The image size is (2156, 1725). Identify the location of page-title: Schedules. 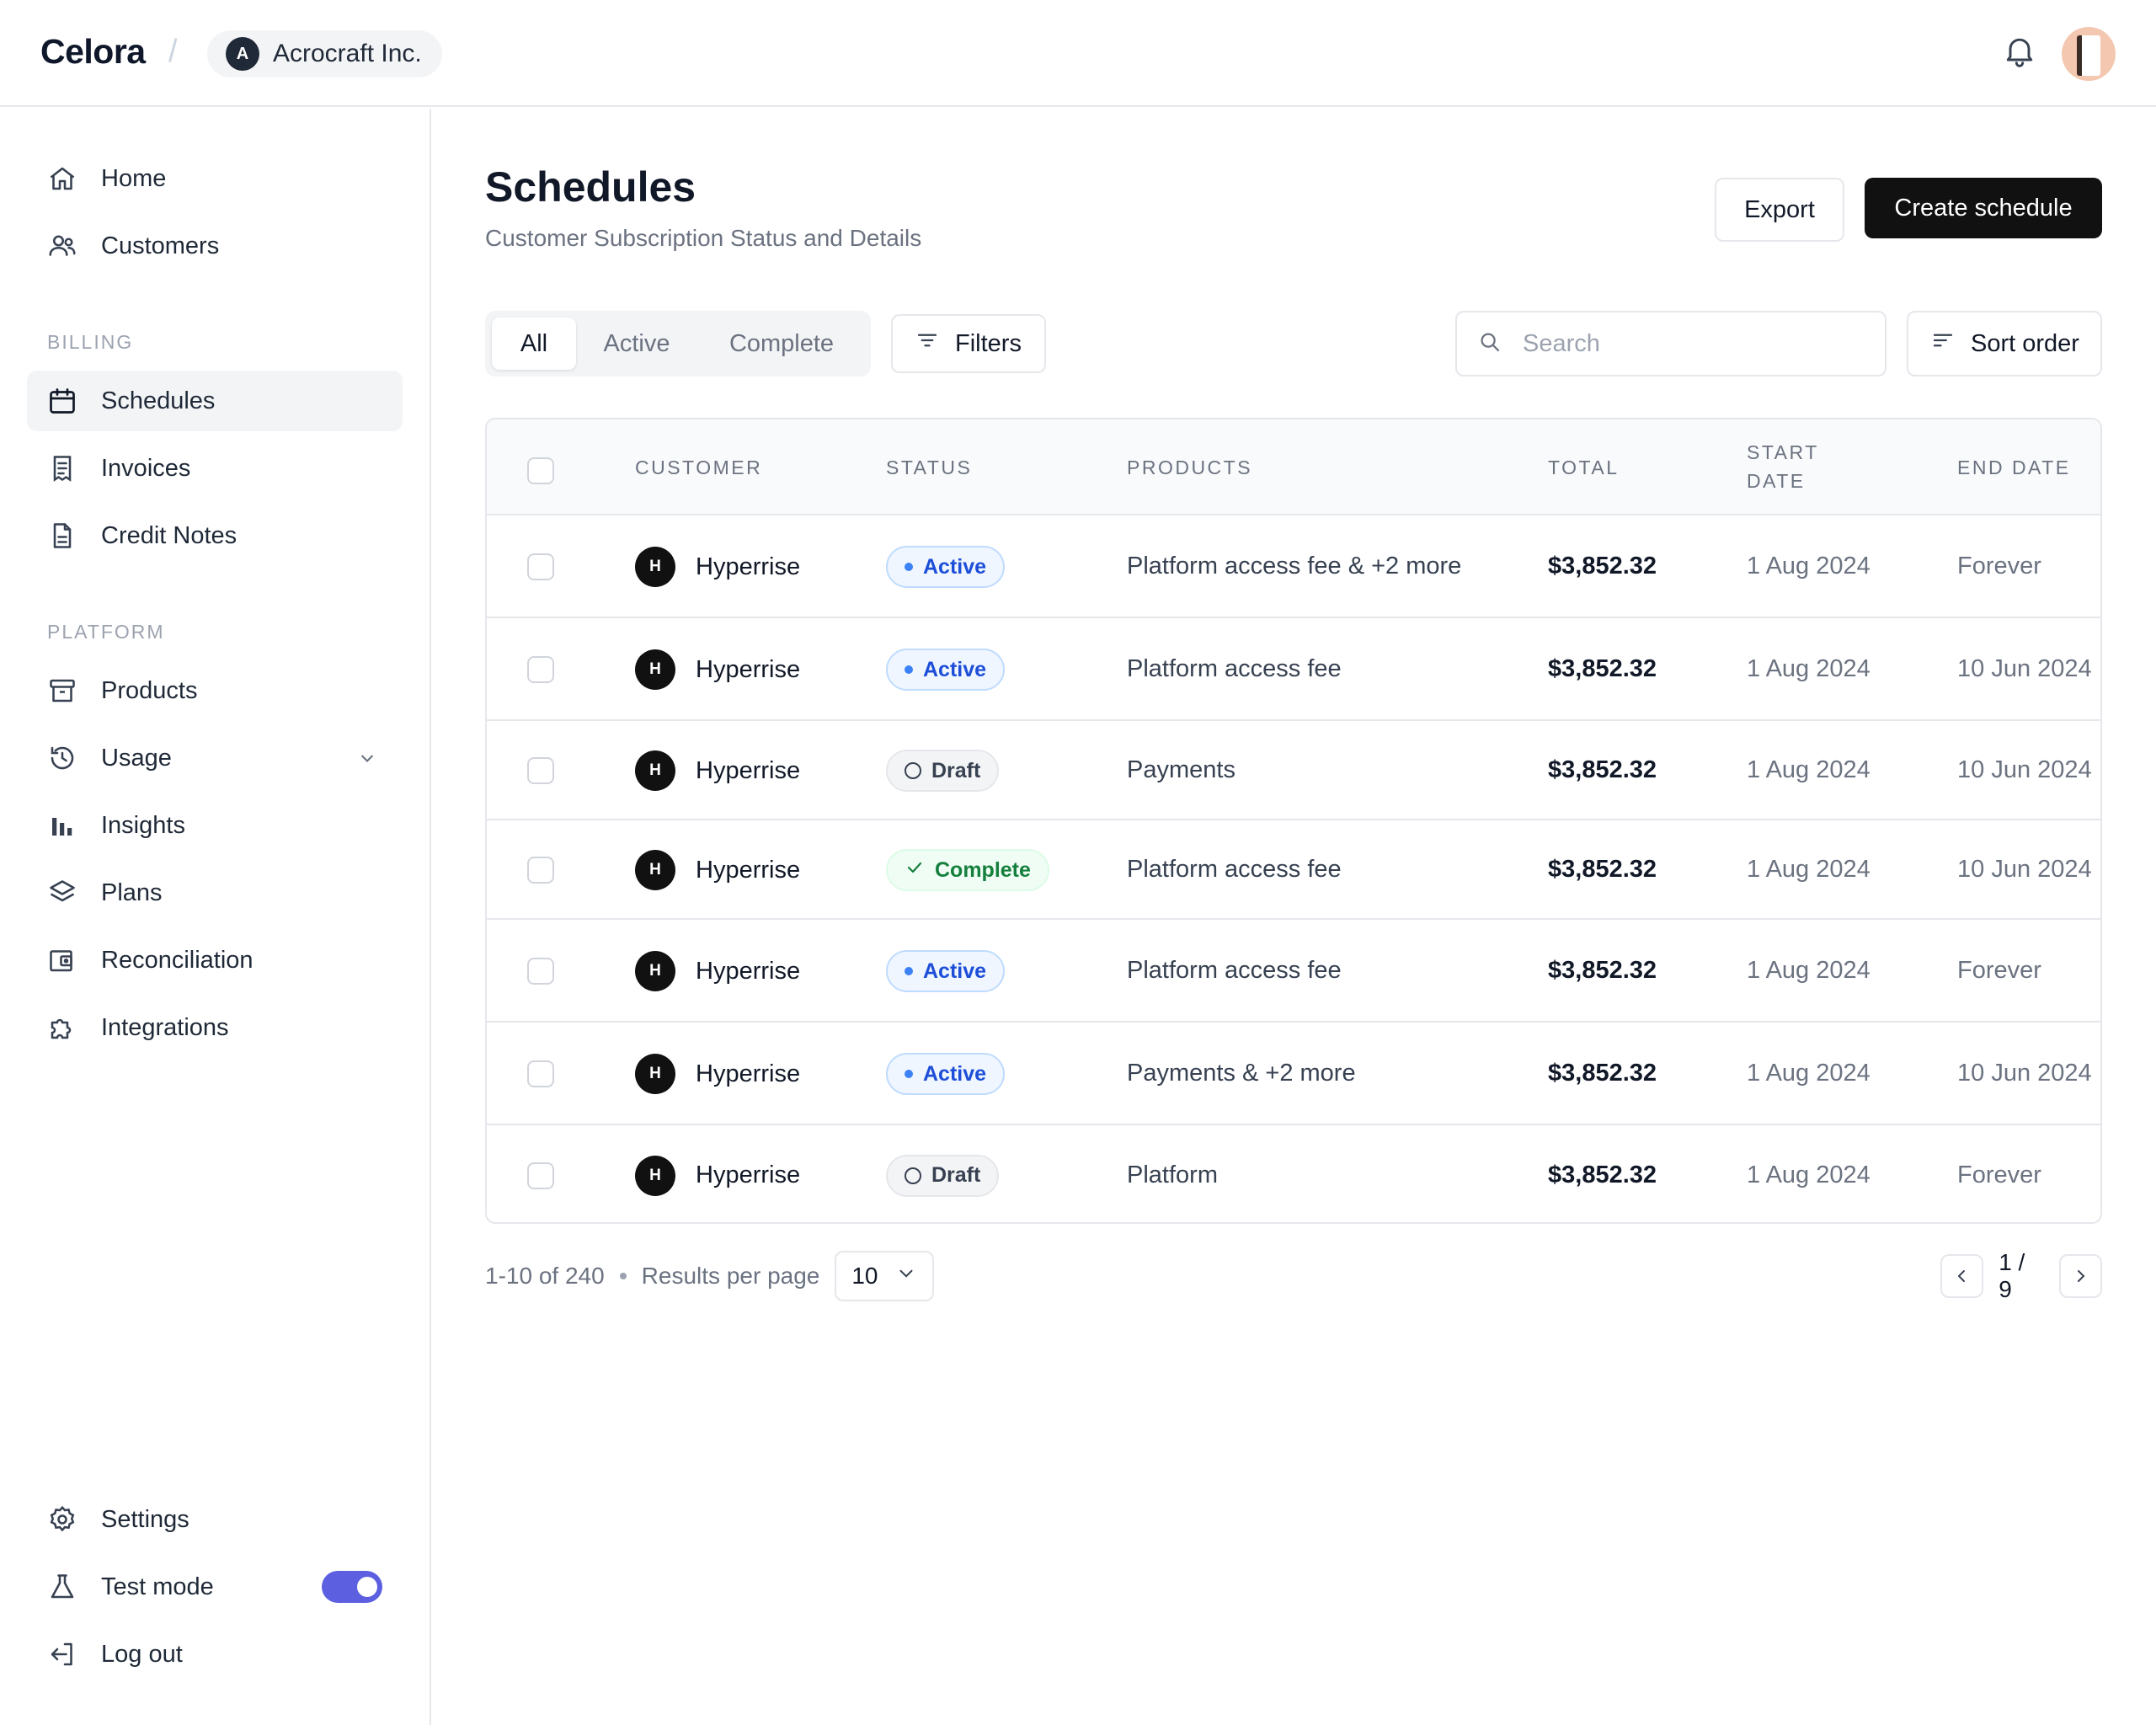
(590, 187).